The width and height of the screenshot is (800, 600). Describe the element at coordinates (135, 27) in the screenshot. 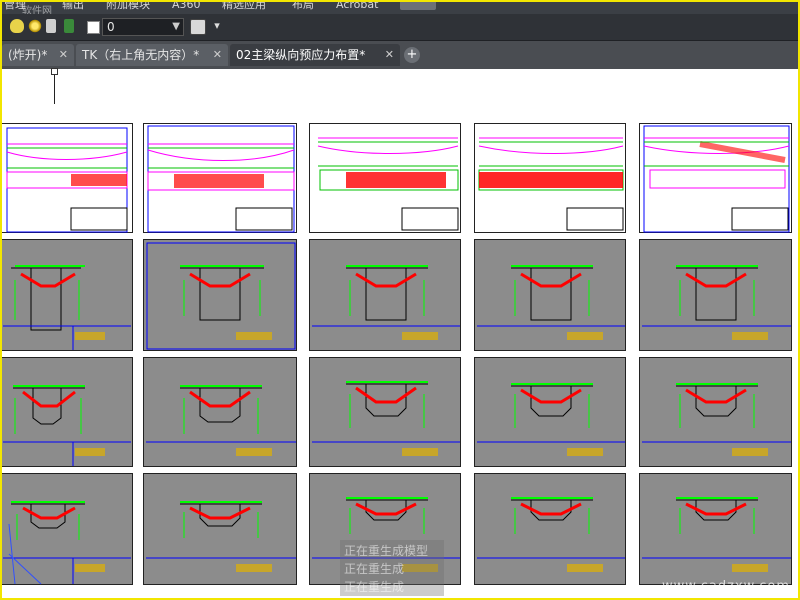

I see `layer-dropdown: 0 ▼` at that location.